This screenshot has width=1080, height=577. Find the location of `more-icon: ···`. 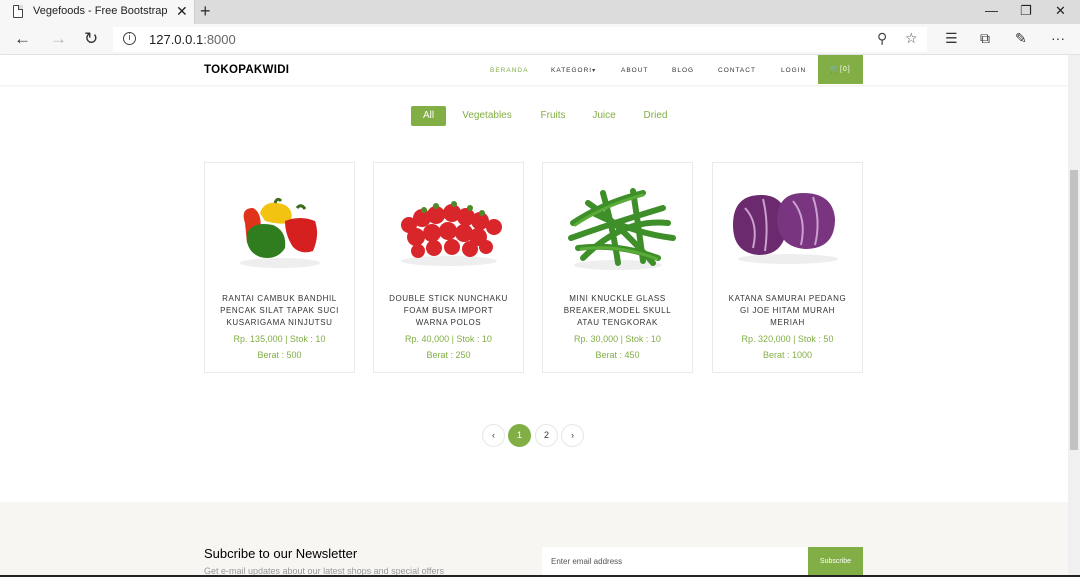

more-icon: ··· is located at coordinates (1058, 38).